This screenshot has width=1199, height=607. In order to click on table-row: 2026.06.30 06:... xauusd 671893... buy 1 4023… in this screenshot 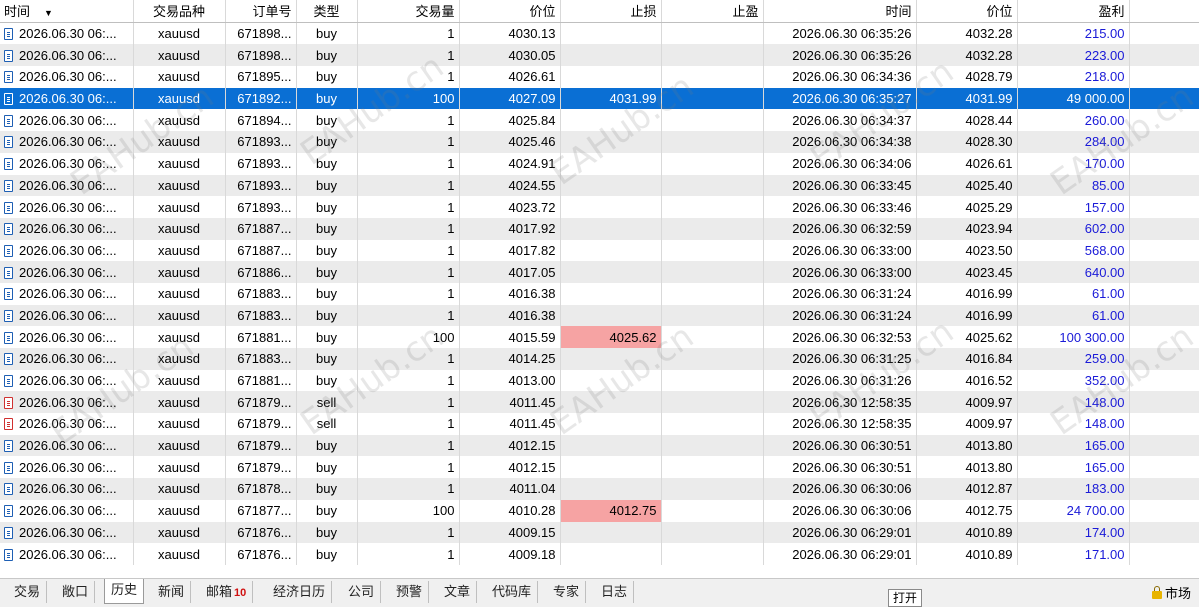, I will do `click(599, 207)`.